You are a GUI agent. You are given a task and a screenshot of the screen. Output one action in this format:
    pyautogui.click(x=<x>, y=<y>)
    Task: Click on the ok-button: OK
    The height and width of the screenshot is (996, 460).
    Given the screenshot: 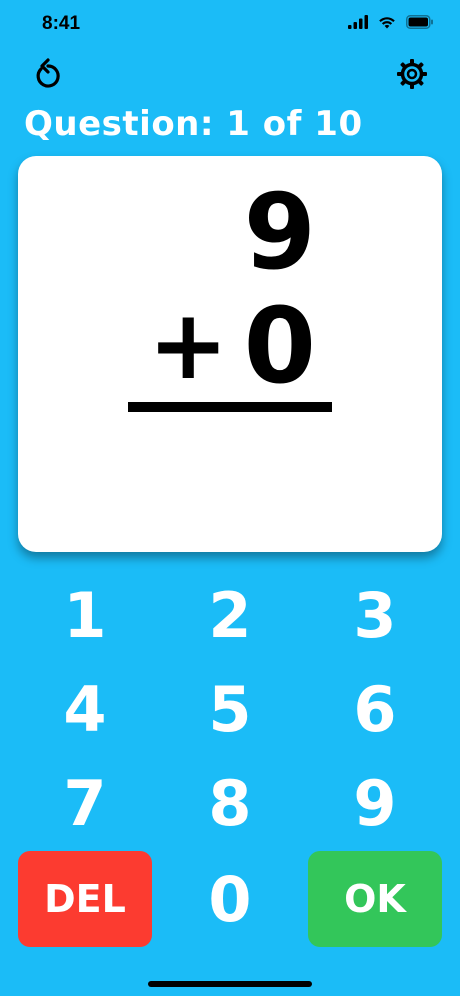 What is the action you would take?
    pyautogui.click(x=375, y=899)
    